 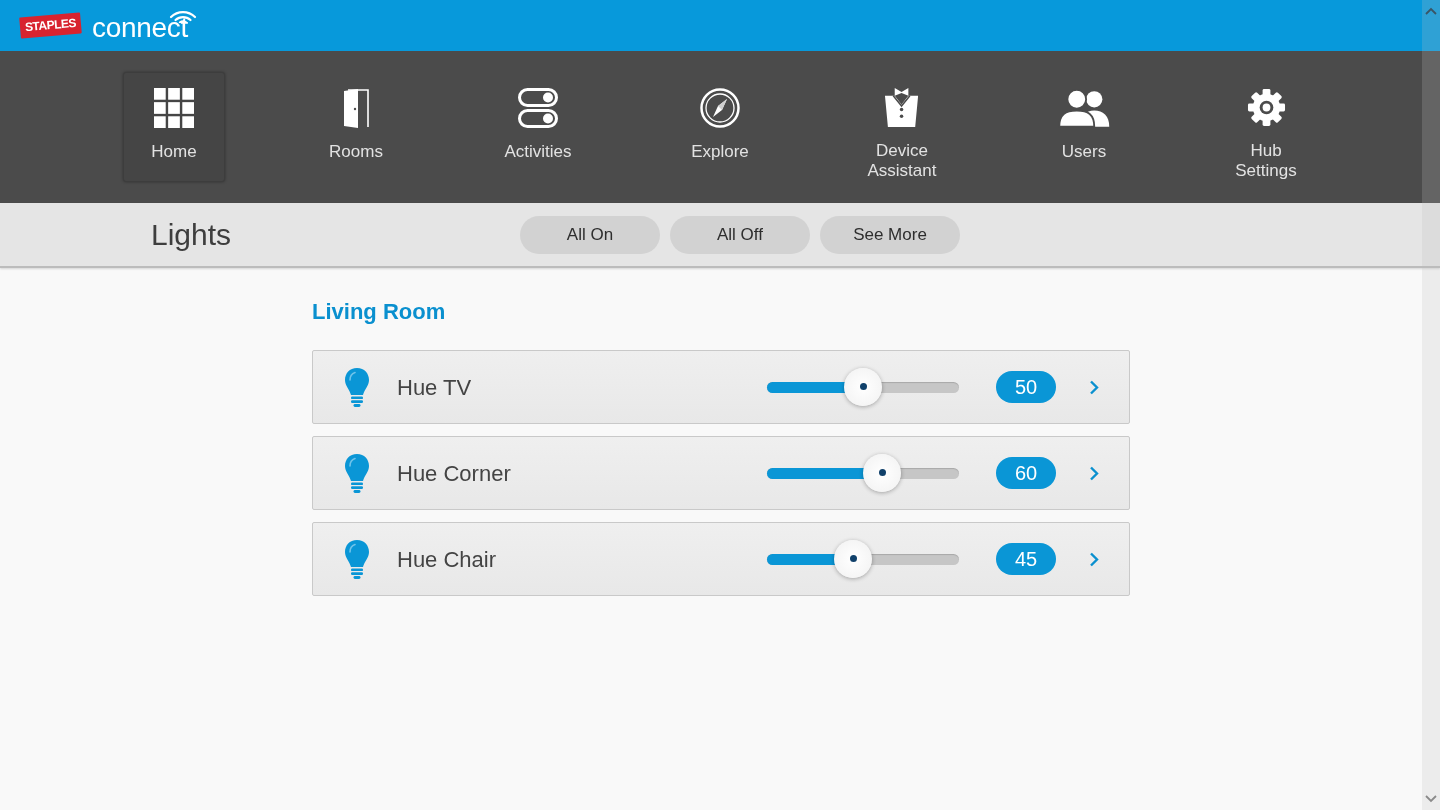 What do you see at coordinates (1431, 11) in the screenshot?
I see `chevron-up-icon` at bounding box center [1431, 11].